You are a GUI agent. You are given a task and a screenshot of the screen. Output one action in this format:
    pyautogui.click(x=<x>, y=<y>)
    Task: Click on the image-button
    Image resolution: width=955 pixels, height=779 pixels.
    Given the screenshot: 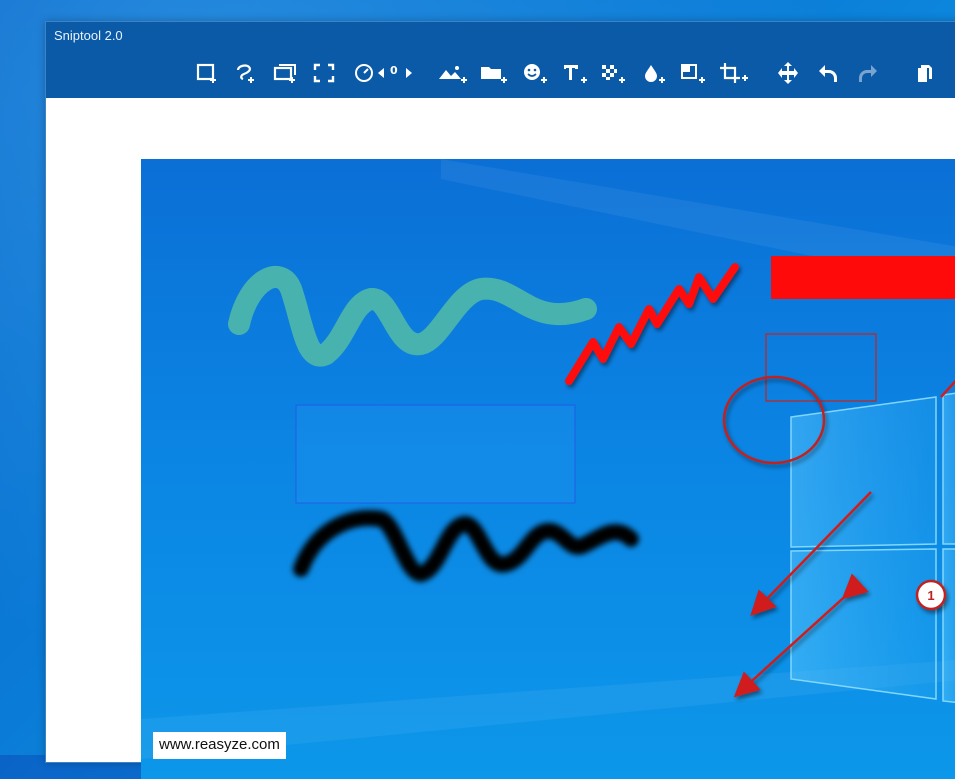 What is the action you would take?
    pyautogui.click(x=453, y=73)
    